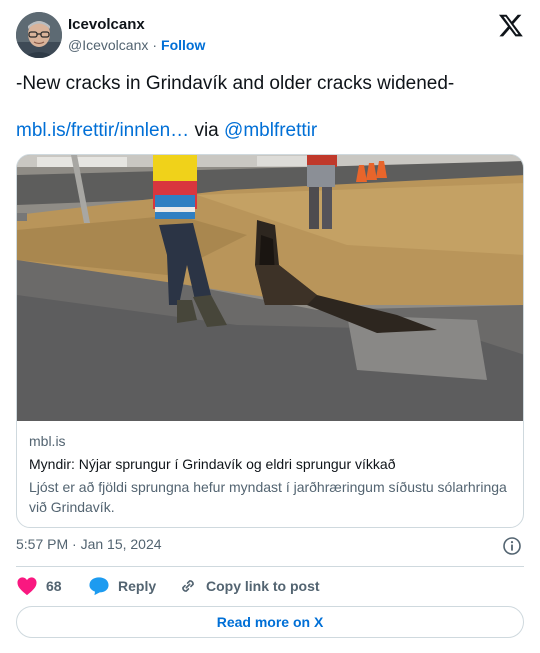 The width and height of the screenshot is (540, 653). I want to click on divider, so click(270, 566).